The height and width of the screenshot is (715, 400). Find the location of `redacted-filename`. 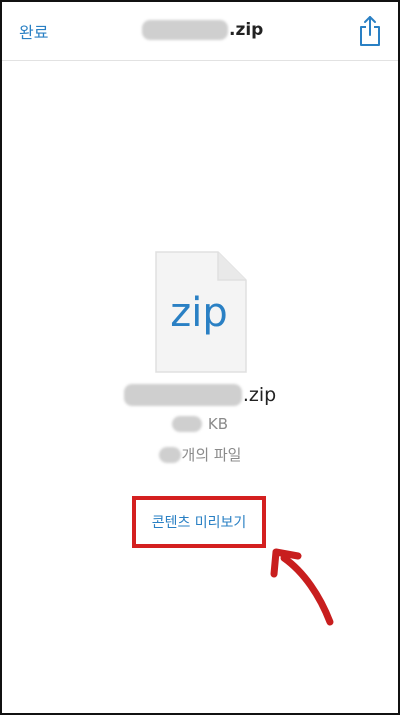

redacted-filename is located at coordinates (185, 30).